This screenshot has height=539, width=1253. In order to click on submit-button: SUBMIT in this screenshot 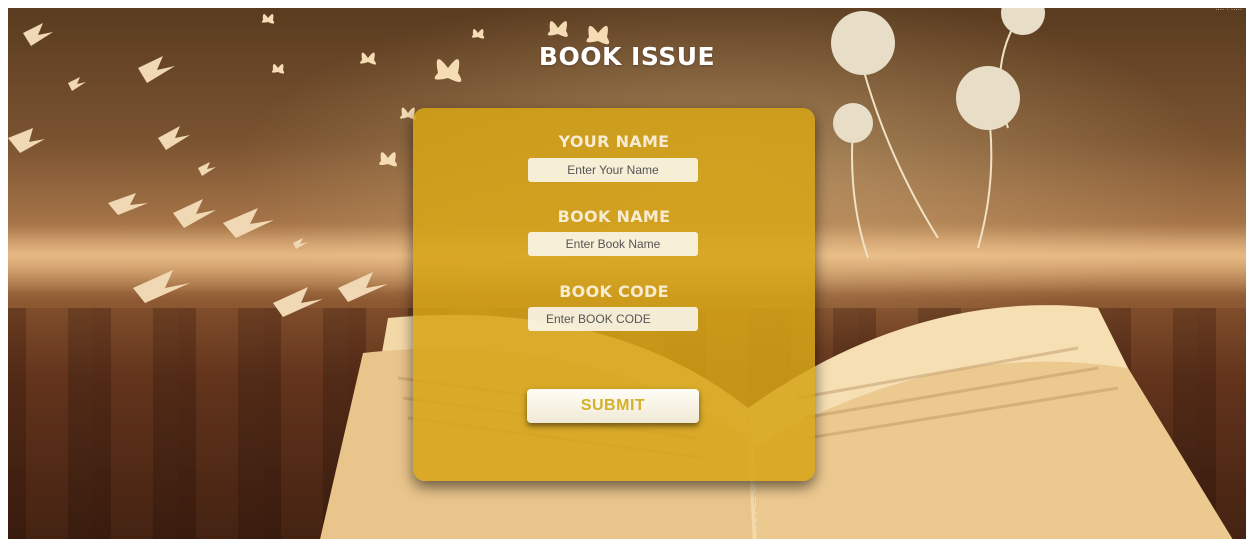, I will do `click(613, 406)`.